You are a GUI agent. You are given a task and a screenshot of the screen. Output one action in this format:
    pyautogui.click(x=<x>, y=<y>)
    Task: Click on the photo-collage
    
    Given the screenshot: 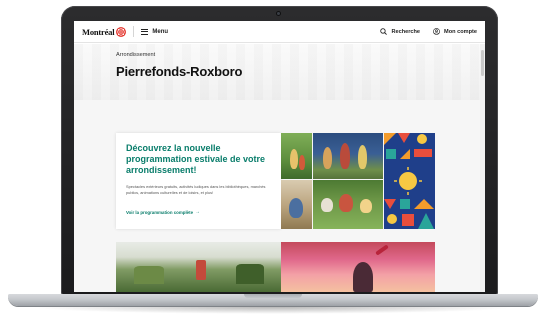 What is the action you would take?
    pyautogui.click(x=358, y=181)
    